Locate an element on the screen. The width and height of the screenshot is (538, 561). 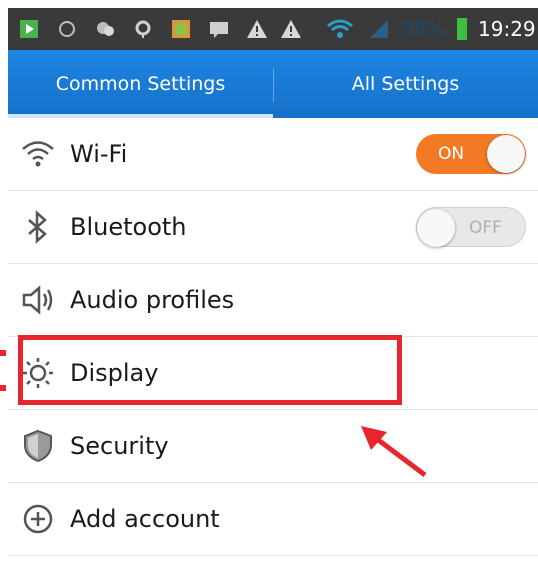
shield-icon is located at coordinates (38, 446).